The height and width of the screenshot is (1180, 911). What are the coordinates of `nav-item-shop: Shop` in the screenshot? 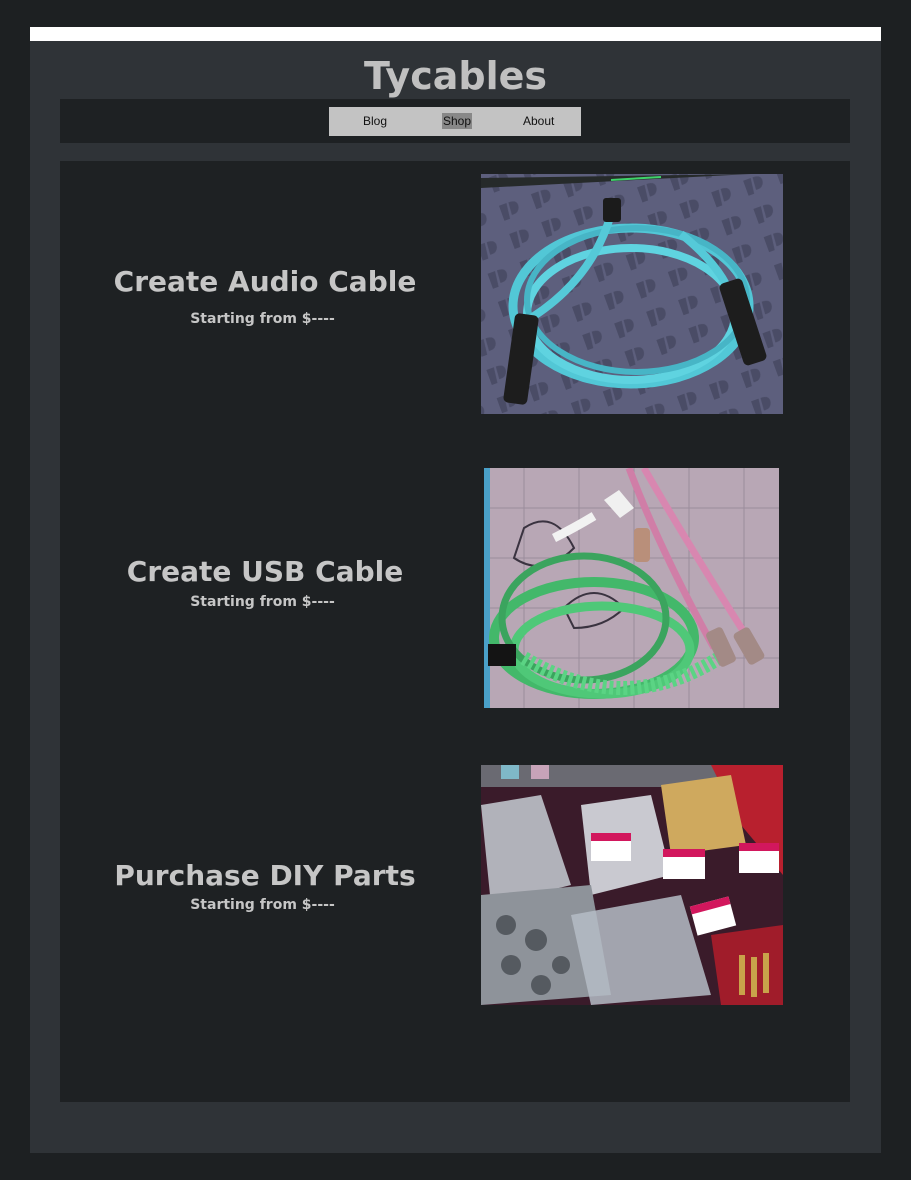 It's located at (457, 121).